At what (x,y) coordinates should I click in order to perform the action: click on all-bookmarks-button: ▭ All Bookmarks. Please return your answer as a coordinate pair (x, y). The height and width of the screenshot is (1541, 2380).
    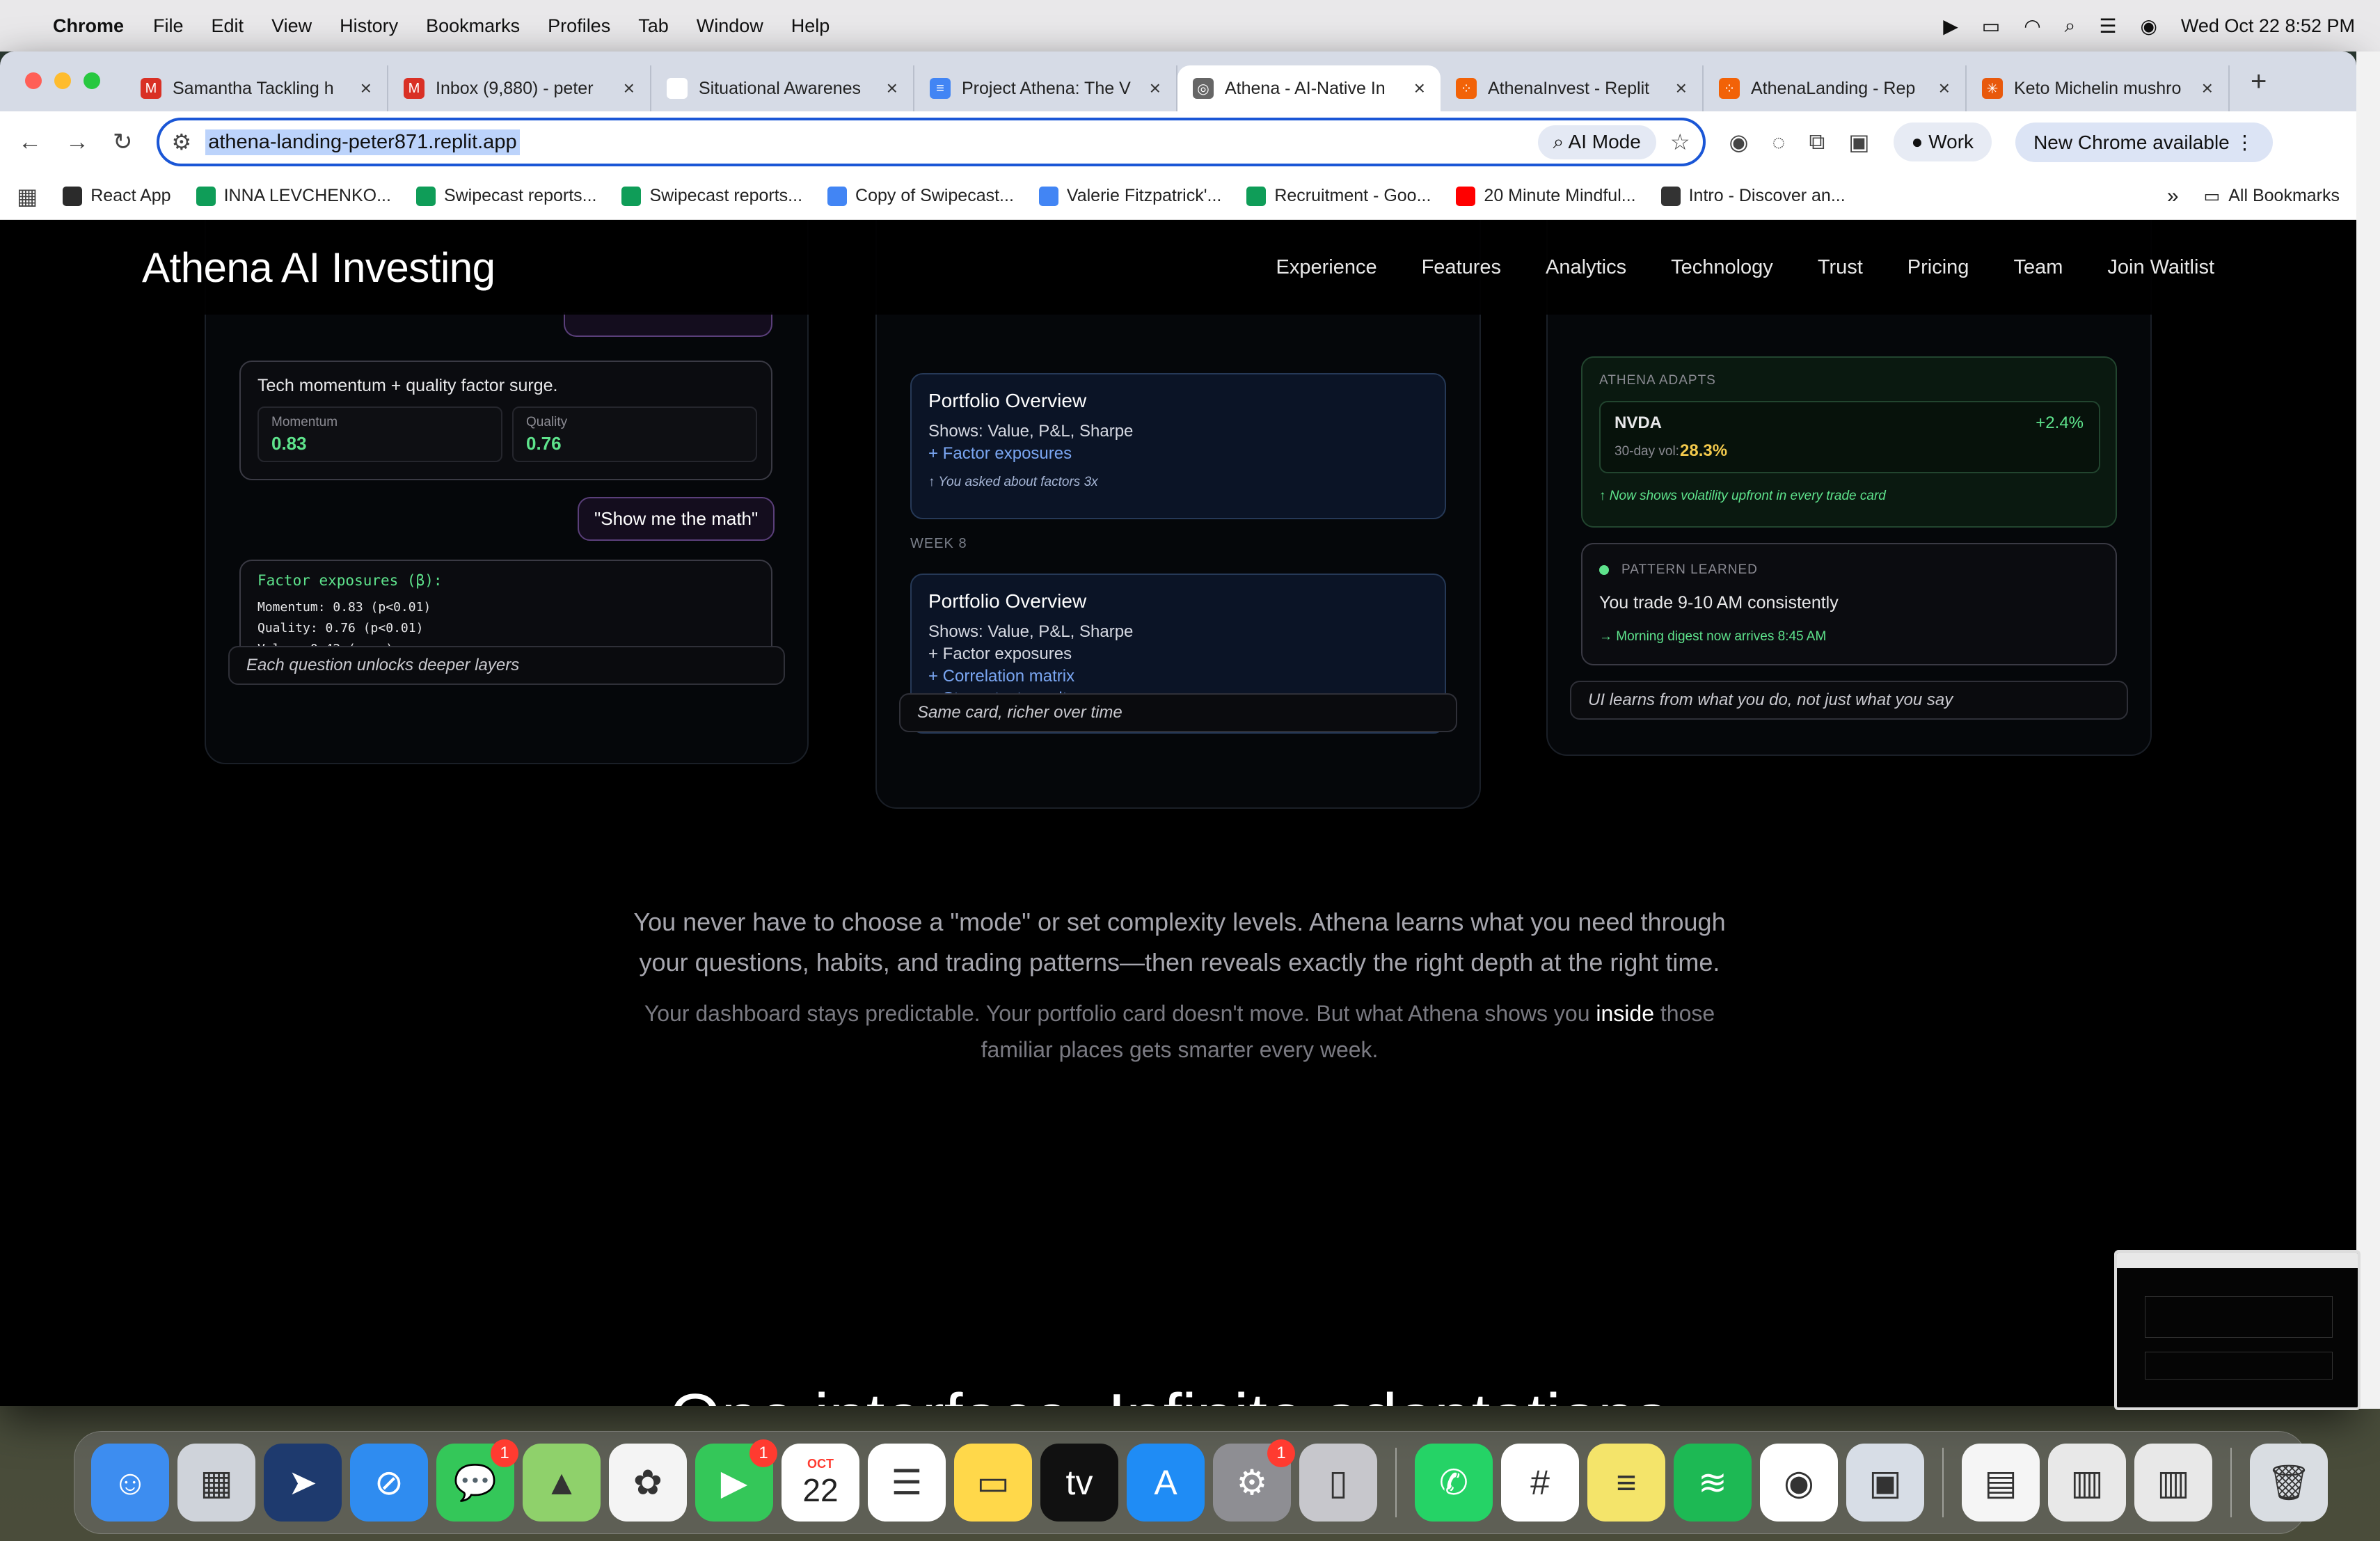
    Looking at the image, I should click on (2272, 196).